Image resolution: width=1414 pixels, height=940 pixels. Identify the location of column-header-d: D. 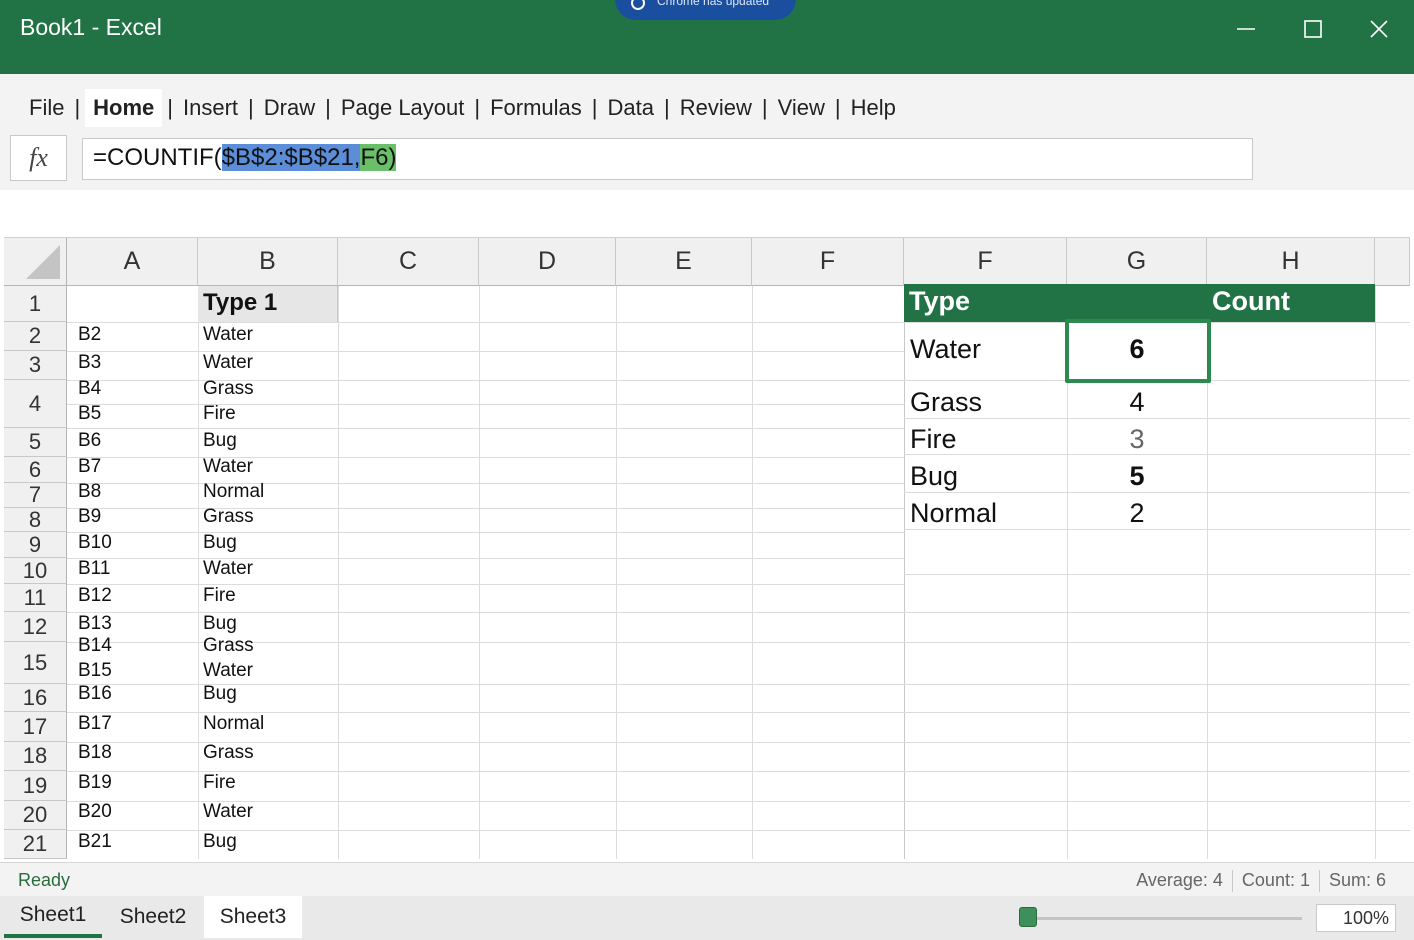
(547, 262).